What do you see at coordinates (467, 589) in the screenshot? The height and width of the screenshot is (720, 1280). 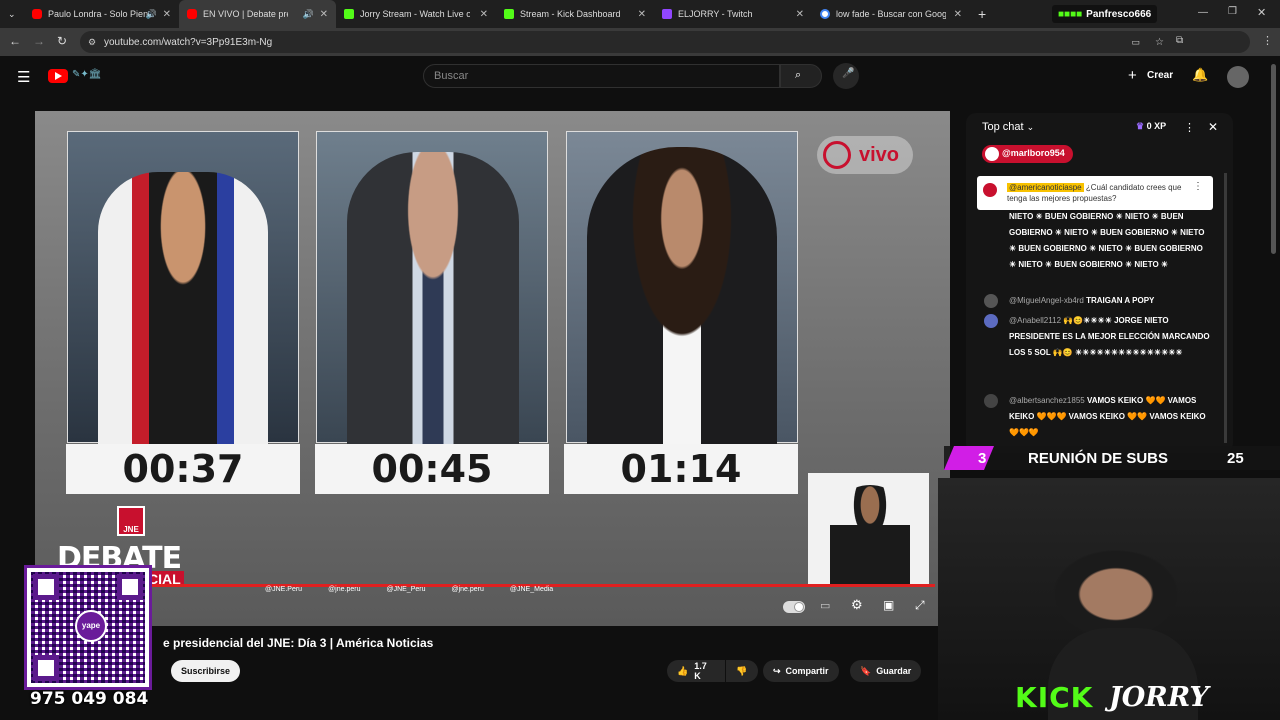 I see `tiktok-handle: @jne.peru` at bounding box center [467, 589].